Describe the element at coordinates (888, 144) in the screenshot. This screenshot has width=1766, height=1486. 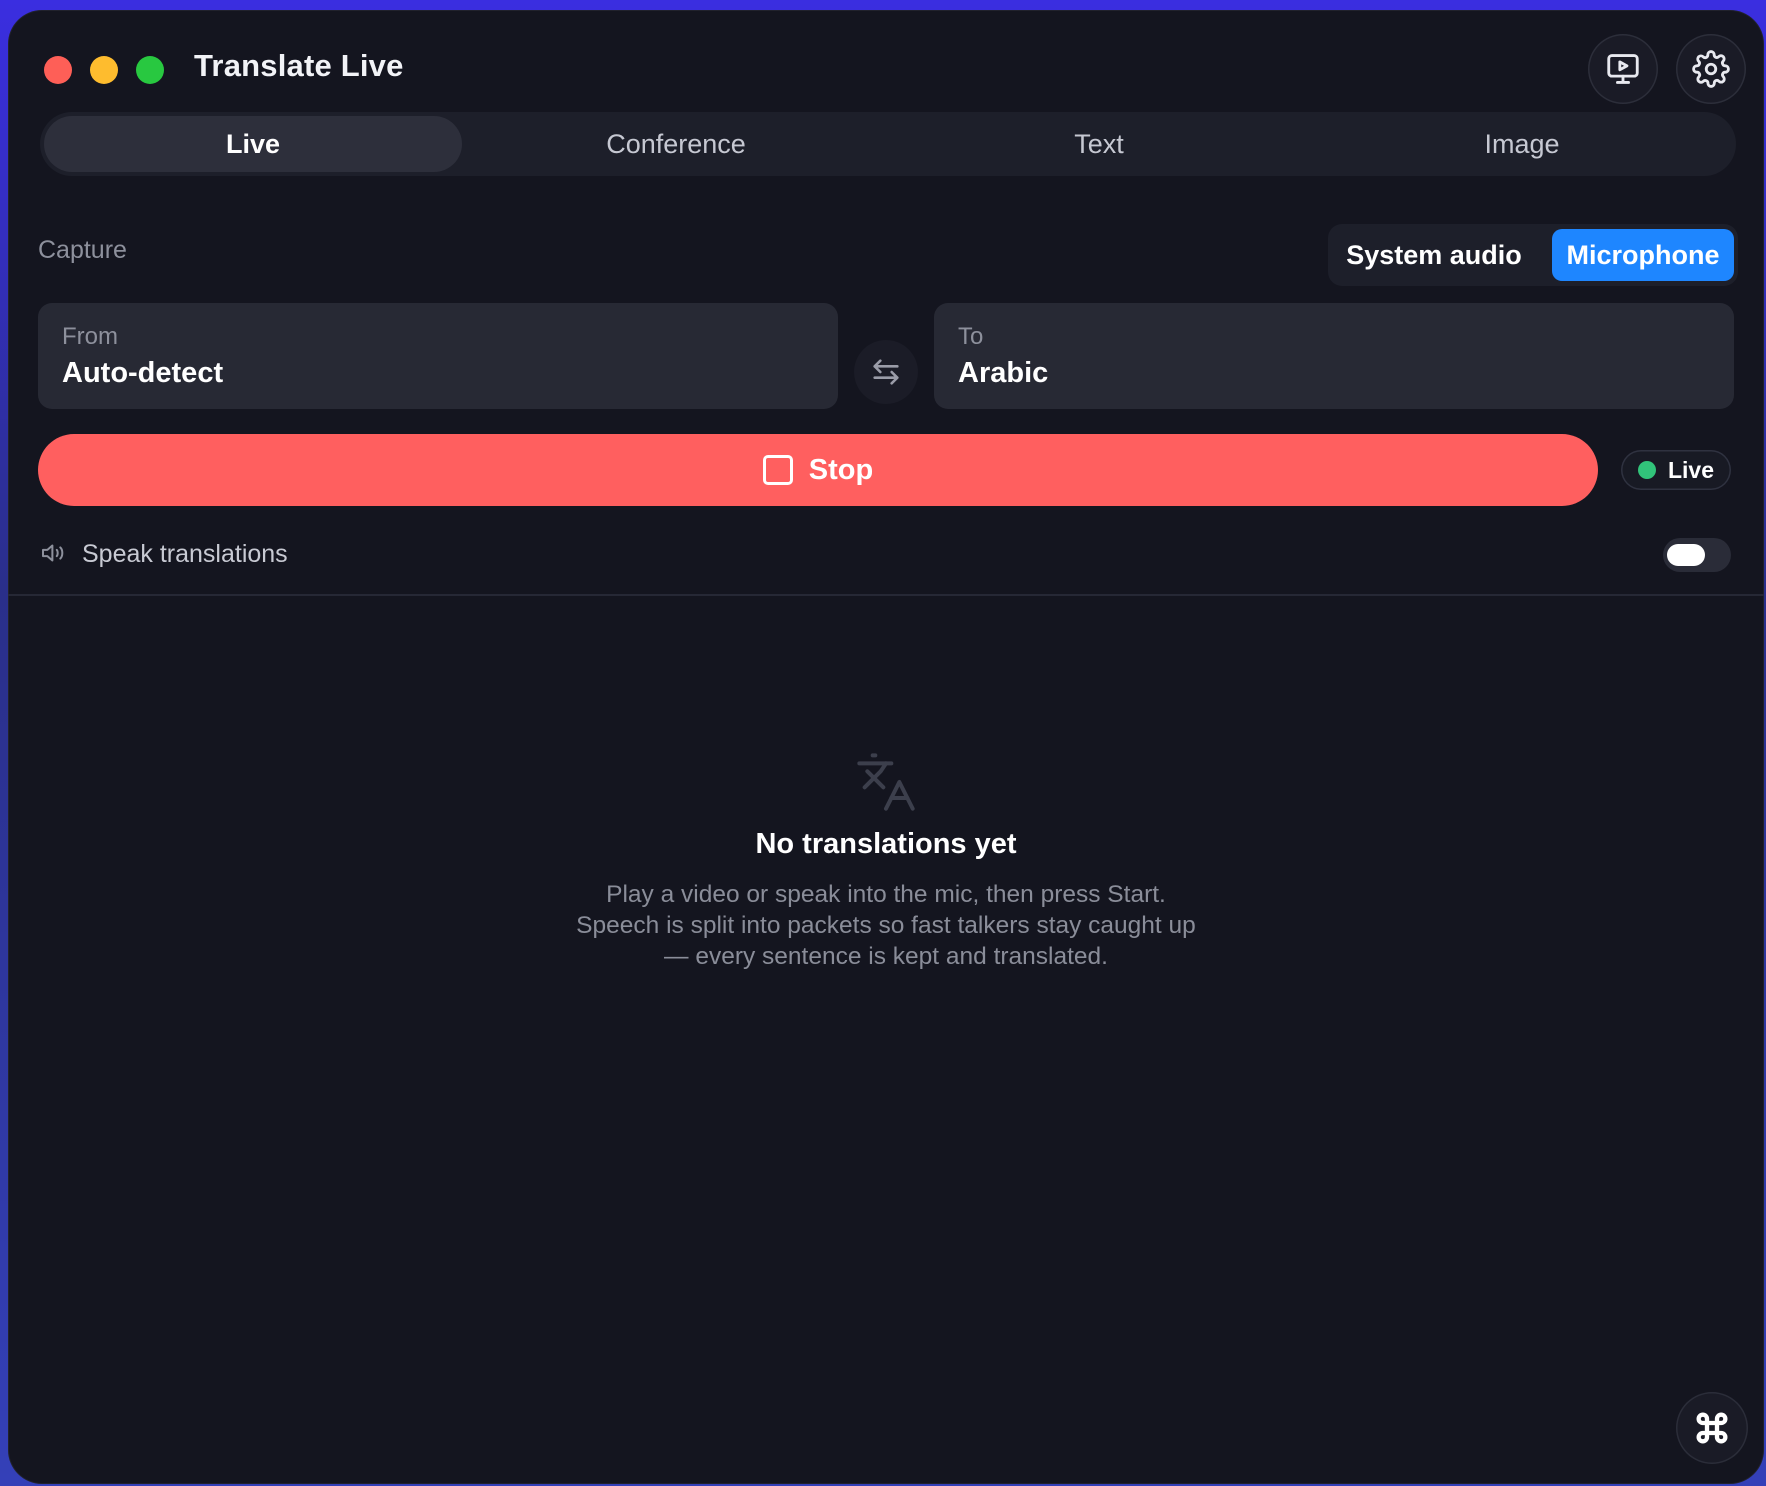
I see `mode-tabs: Live Conference Text Image` at that location.